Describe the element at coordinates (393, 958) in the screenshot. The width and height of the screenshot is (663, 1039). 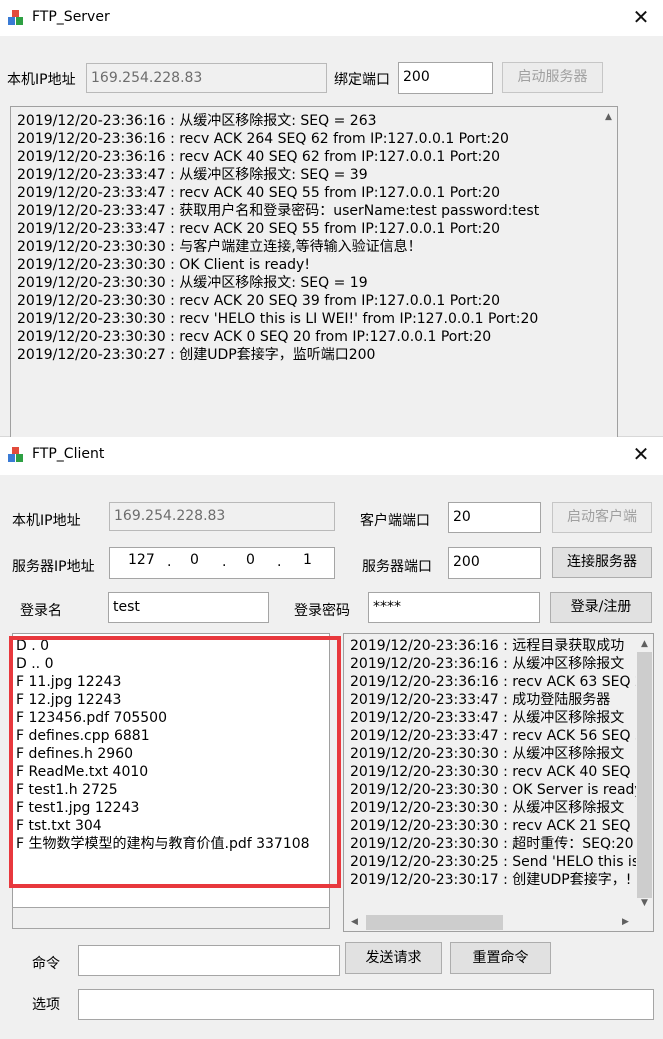
I see `send-request-button: 发送请求` at that location.